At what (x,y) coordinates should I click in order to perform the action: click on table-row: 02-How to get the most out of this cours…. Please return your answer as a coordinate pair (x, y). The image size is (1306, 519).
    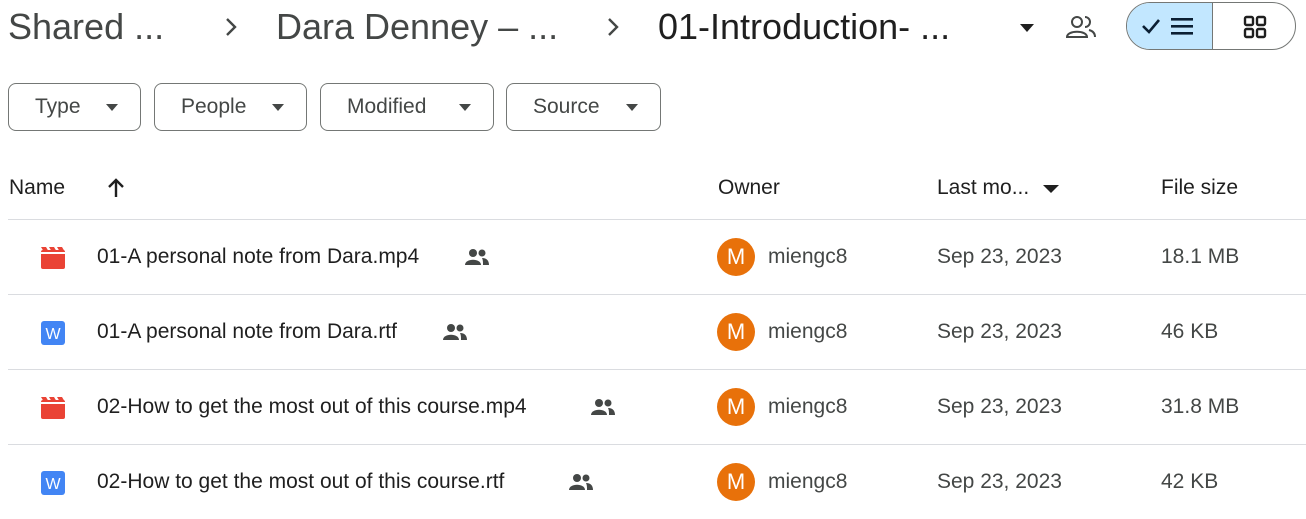
    Looking at the image, I should click on (653, 407).